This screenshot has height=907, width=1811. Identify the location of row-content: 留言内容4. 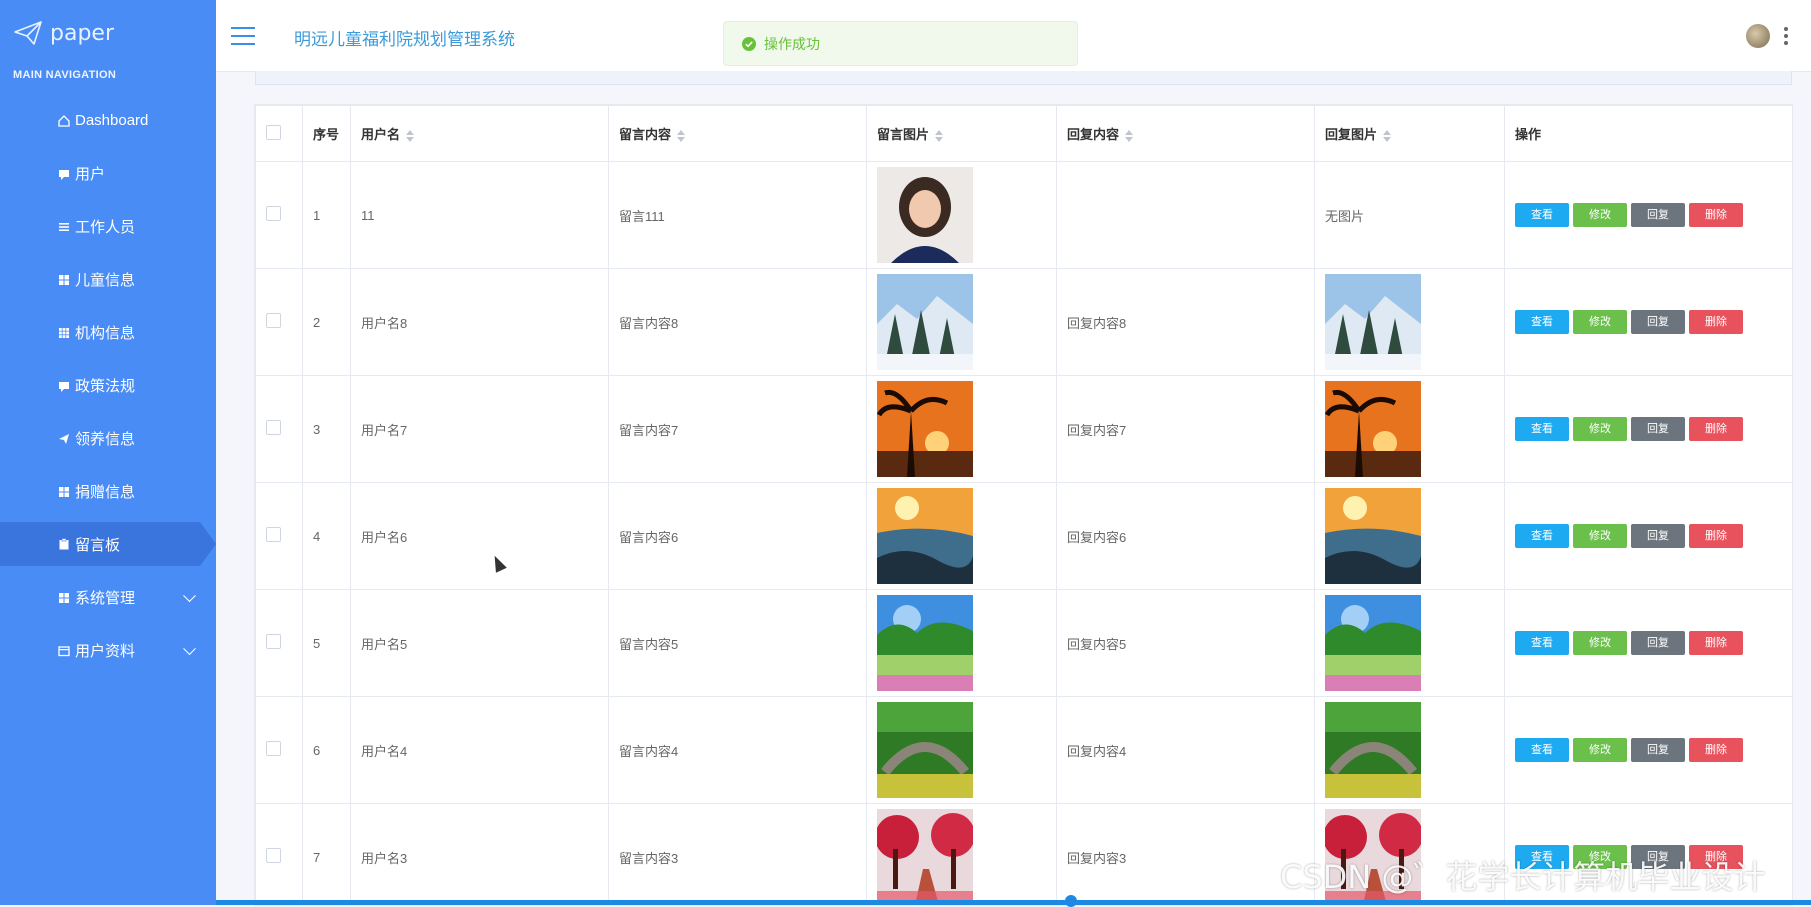
(737, 750).